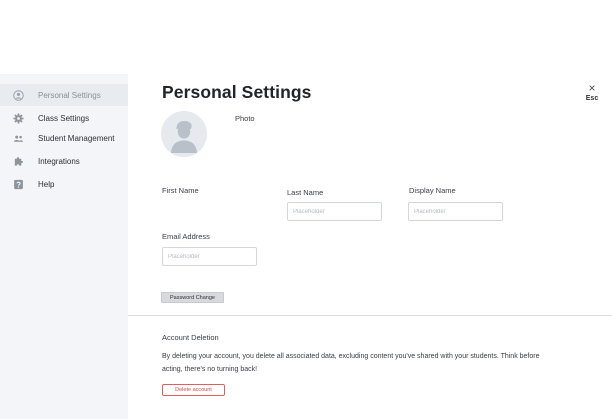 The image size is (612, 419). Describe the element at coordinates (592, 88) in the screenshot. I see `close-icon: ×` at that location.